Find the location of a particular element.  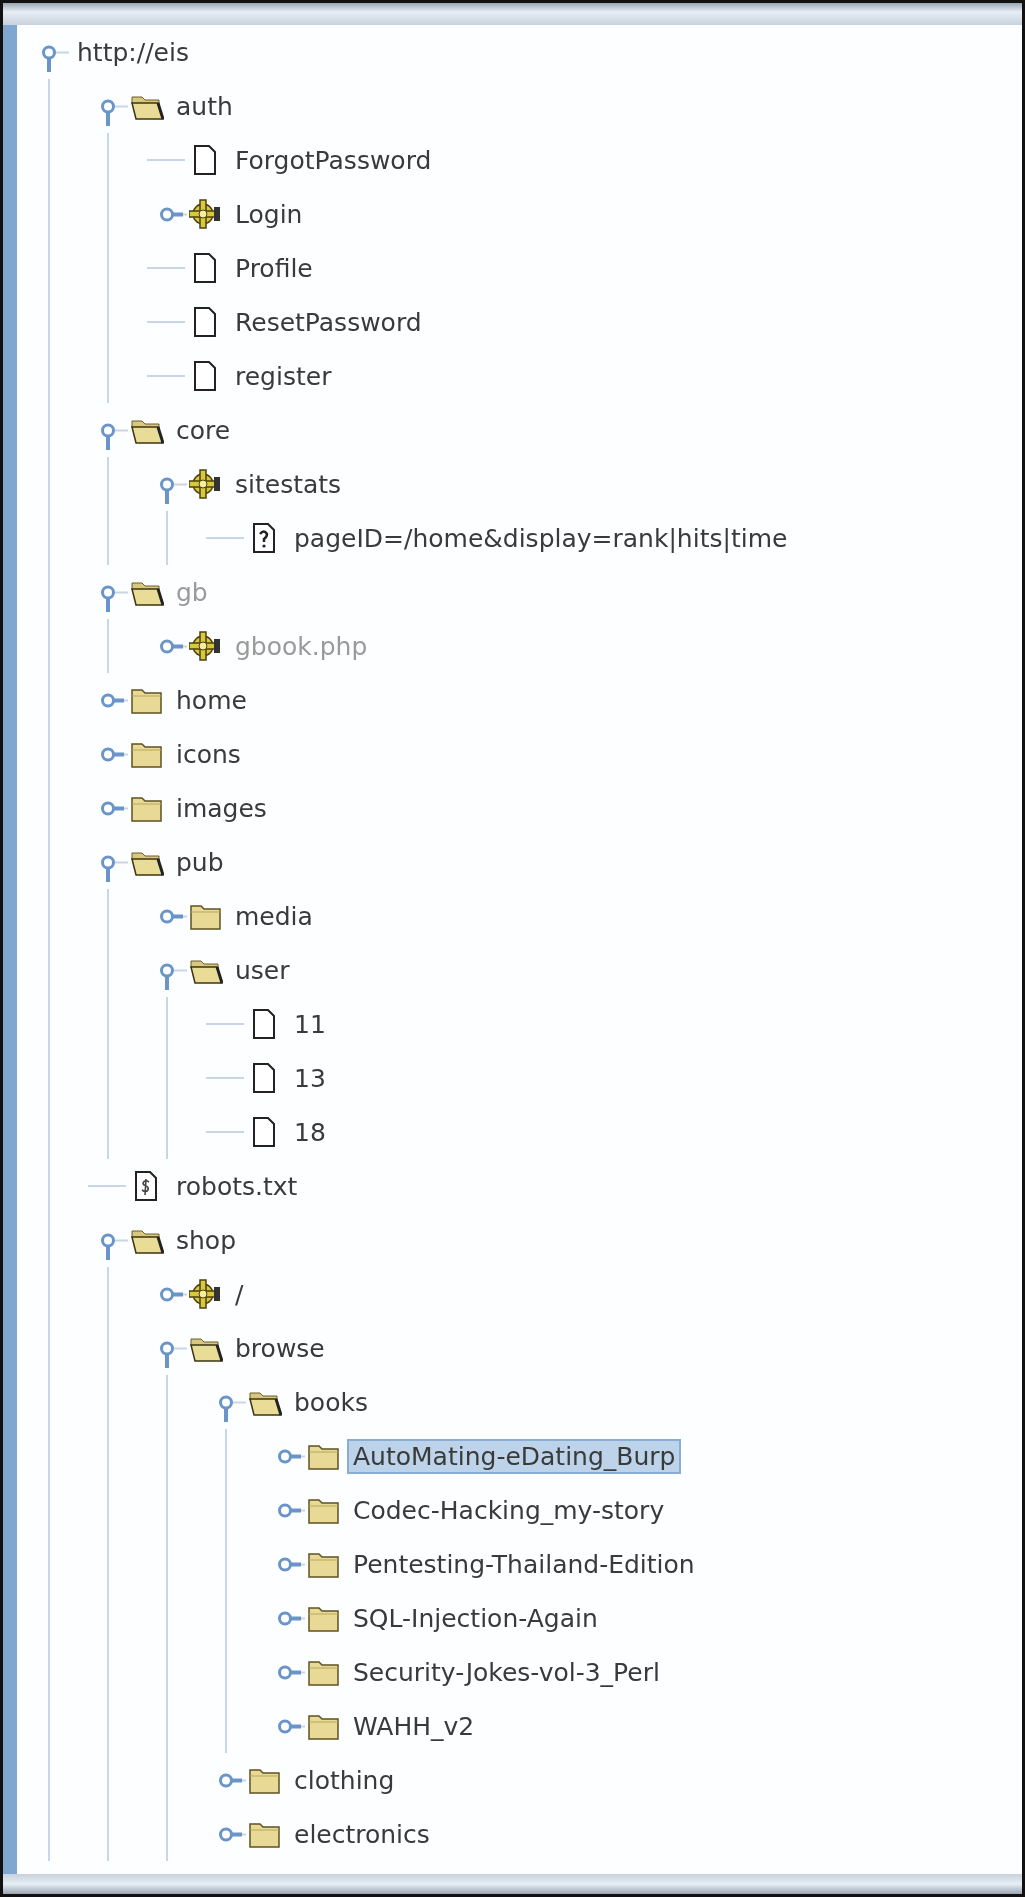

tree-item: / is located at coordinates (239, 1294).